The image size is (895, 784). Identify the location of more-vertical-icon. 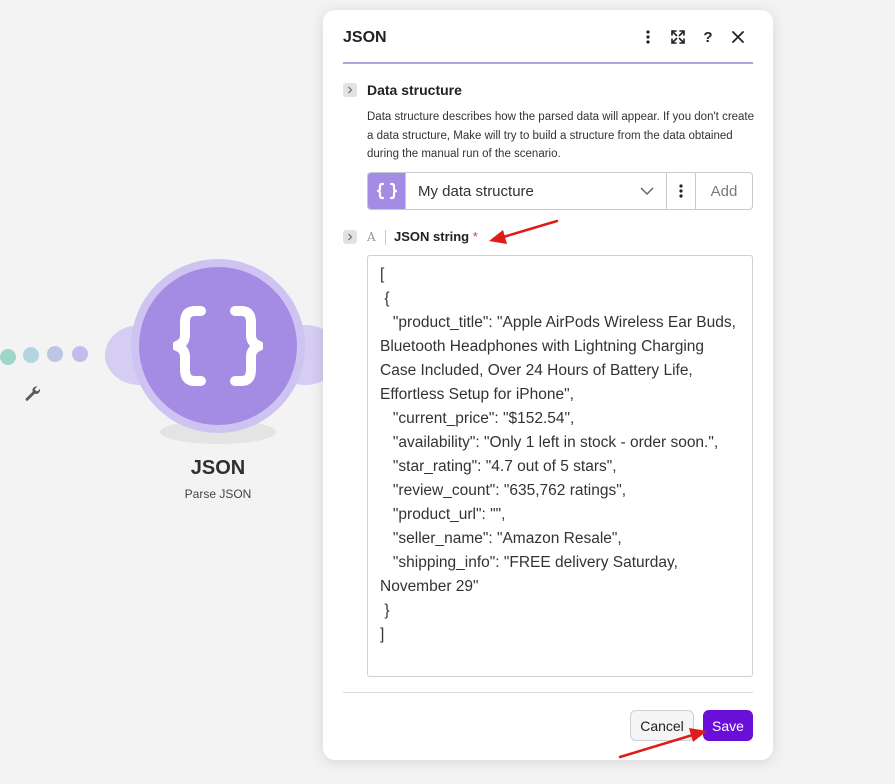
(648, 37).